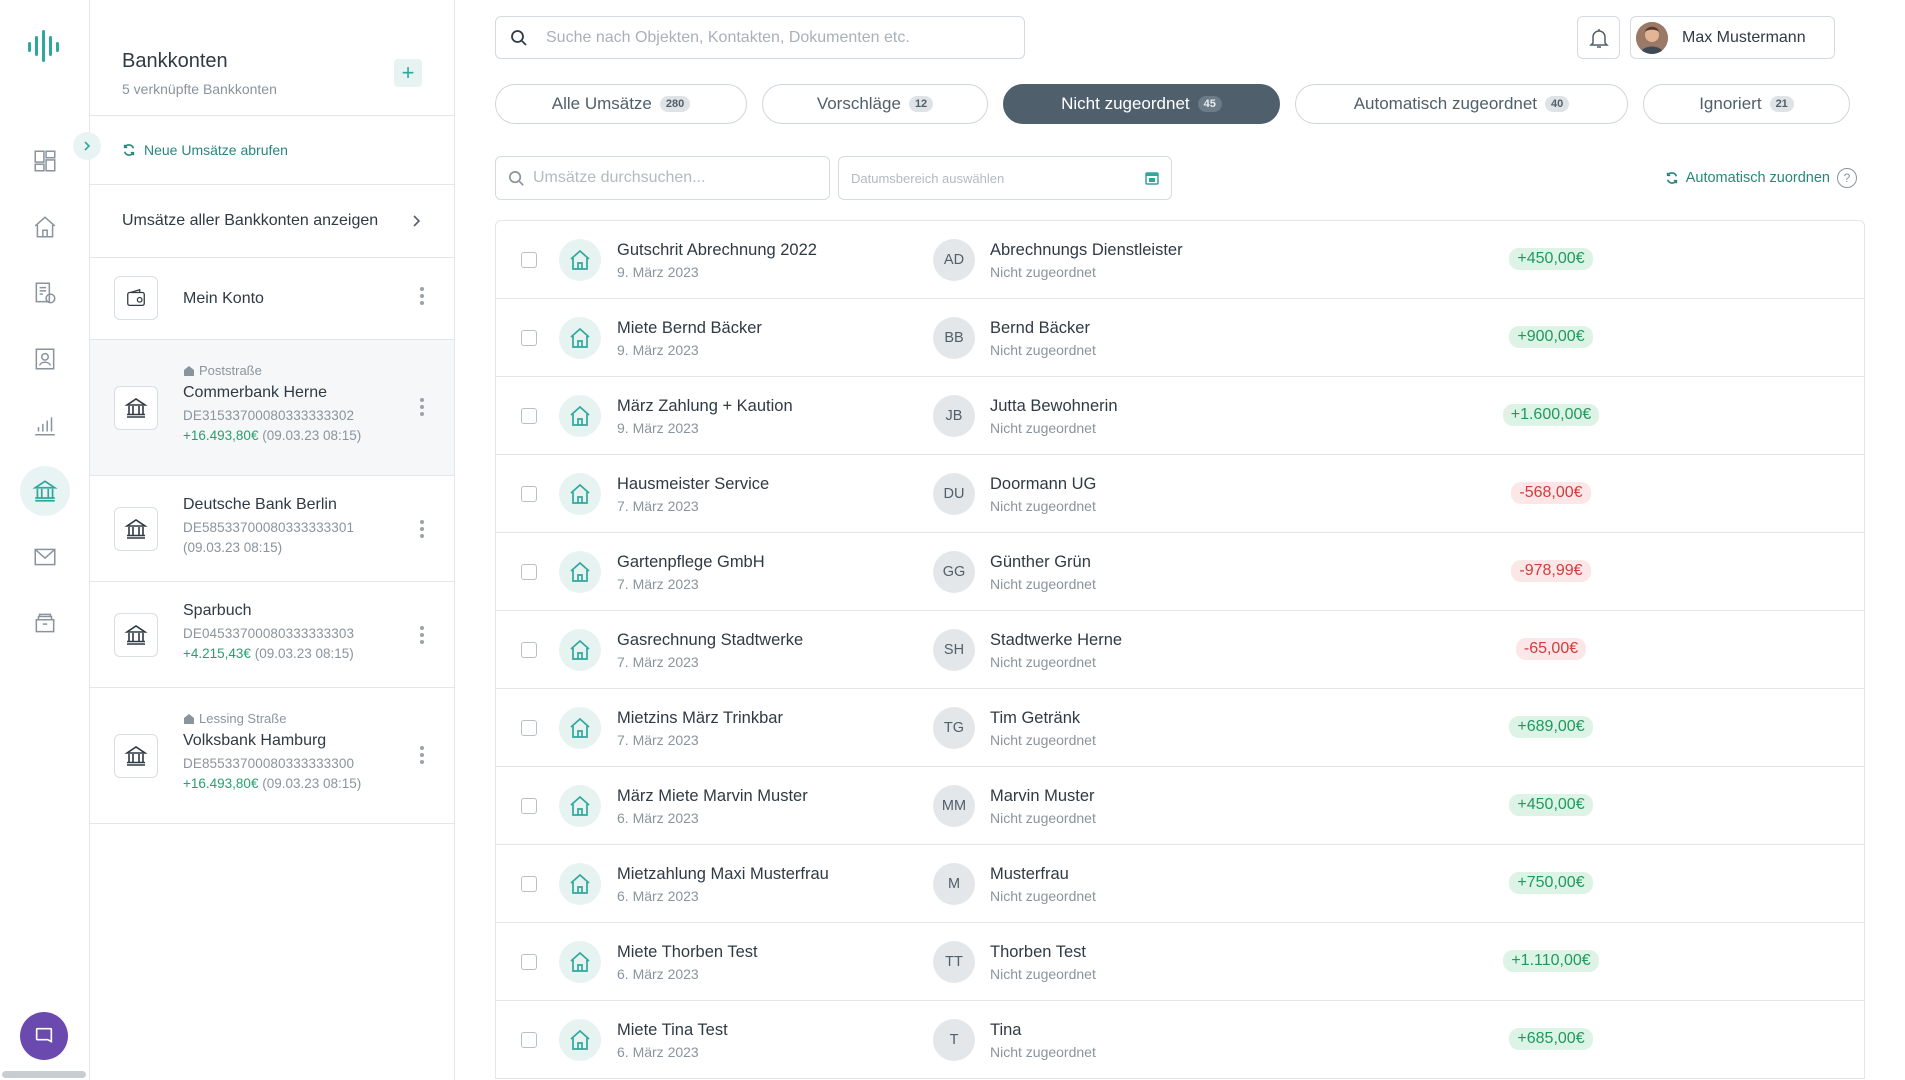 This screenshot has width=1905, height=1080. Describe the element at coordinates (272, 299) in the screenshot. I see `account-item: Mein Konto` at that location.